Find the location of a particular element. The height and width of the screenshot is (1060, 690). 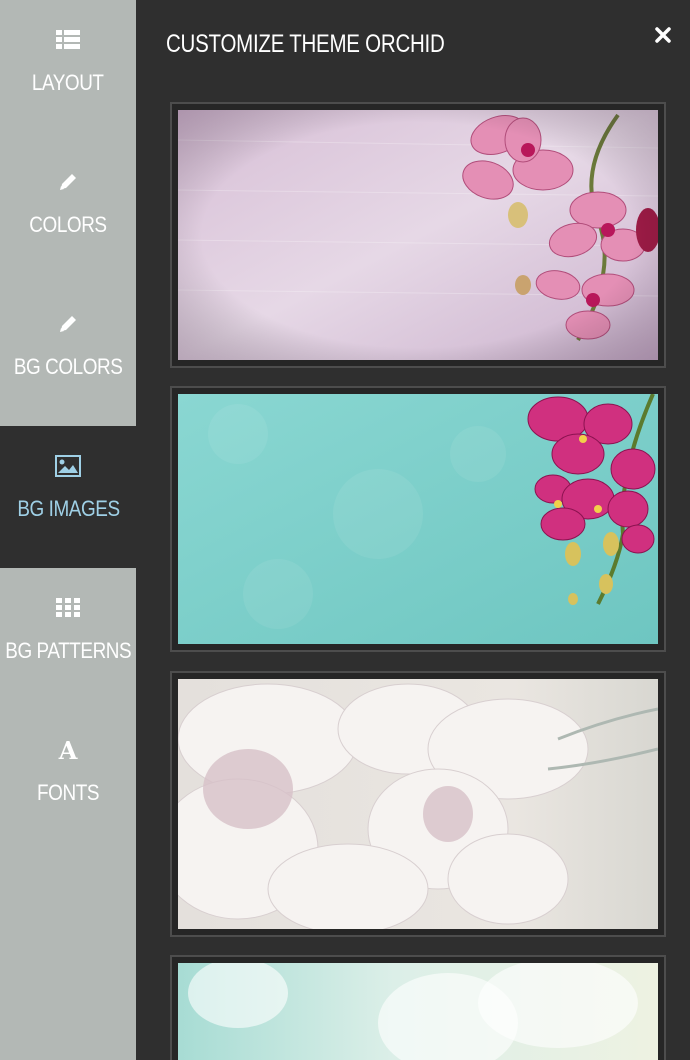

sidebar-item-bg-colors: BG COLORS is located at coordinates (68, 355).